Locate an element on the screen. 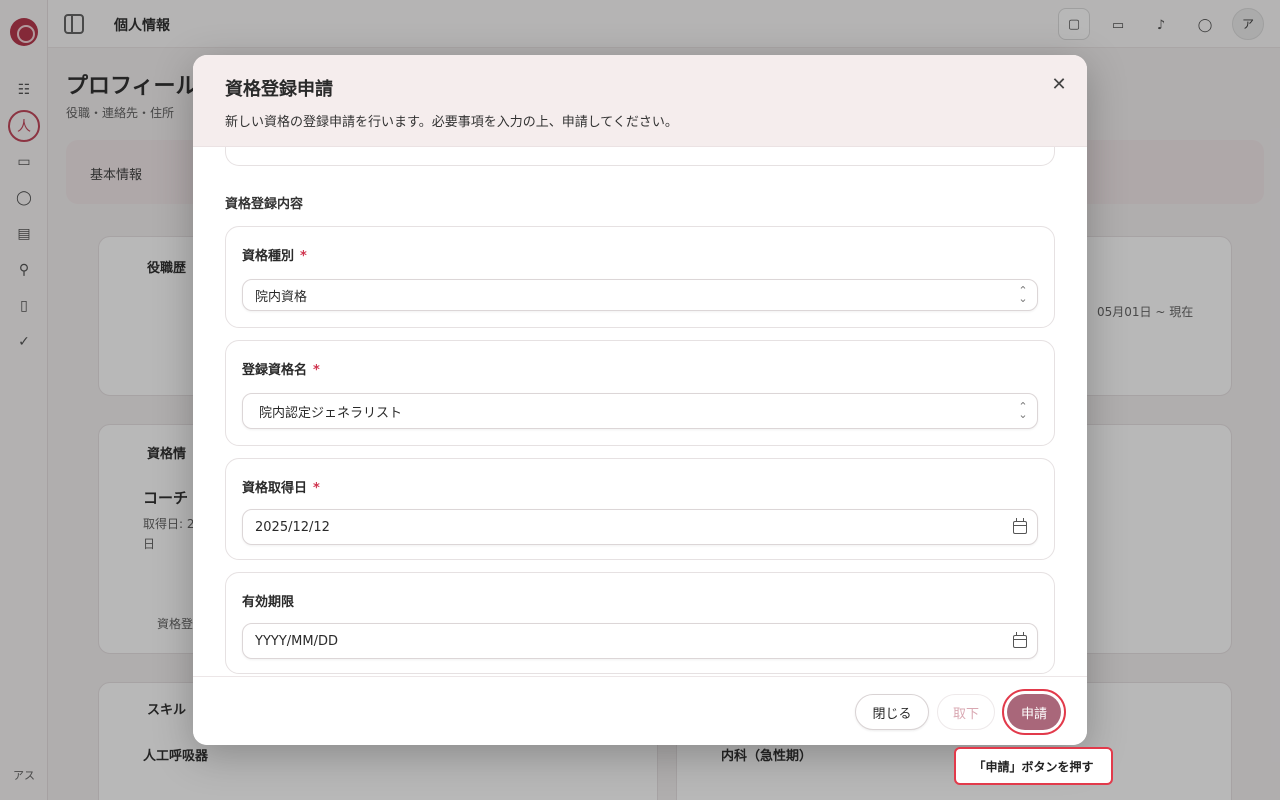  qualification-type-label: 資格種別 * is located at coordinates (274, 254).